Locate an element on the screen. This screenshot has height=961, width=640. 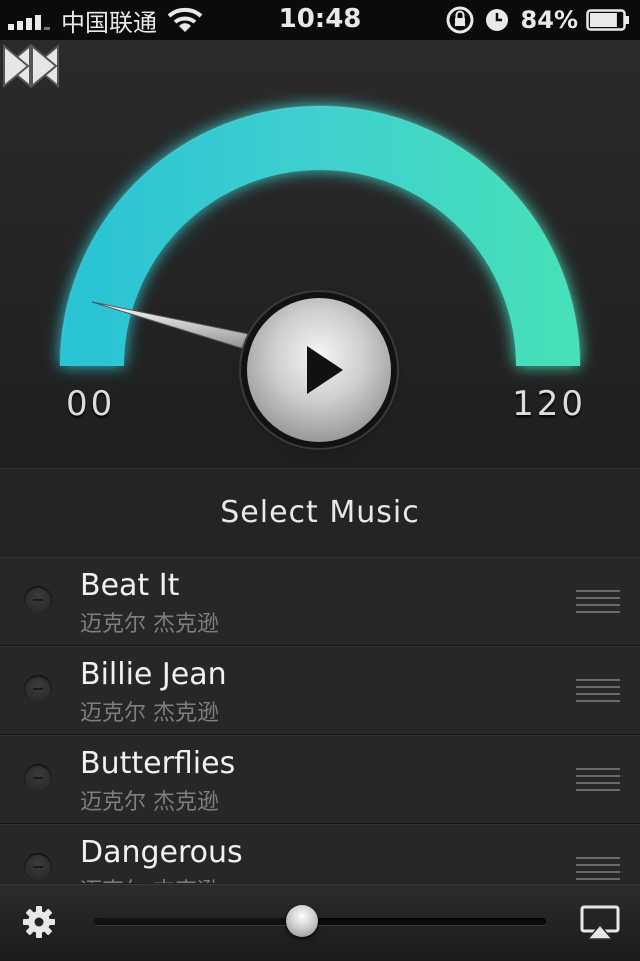
bottom-toolbar is located at coordinates (320, 922).